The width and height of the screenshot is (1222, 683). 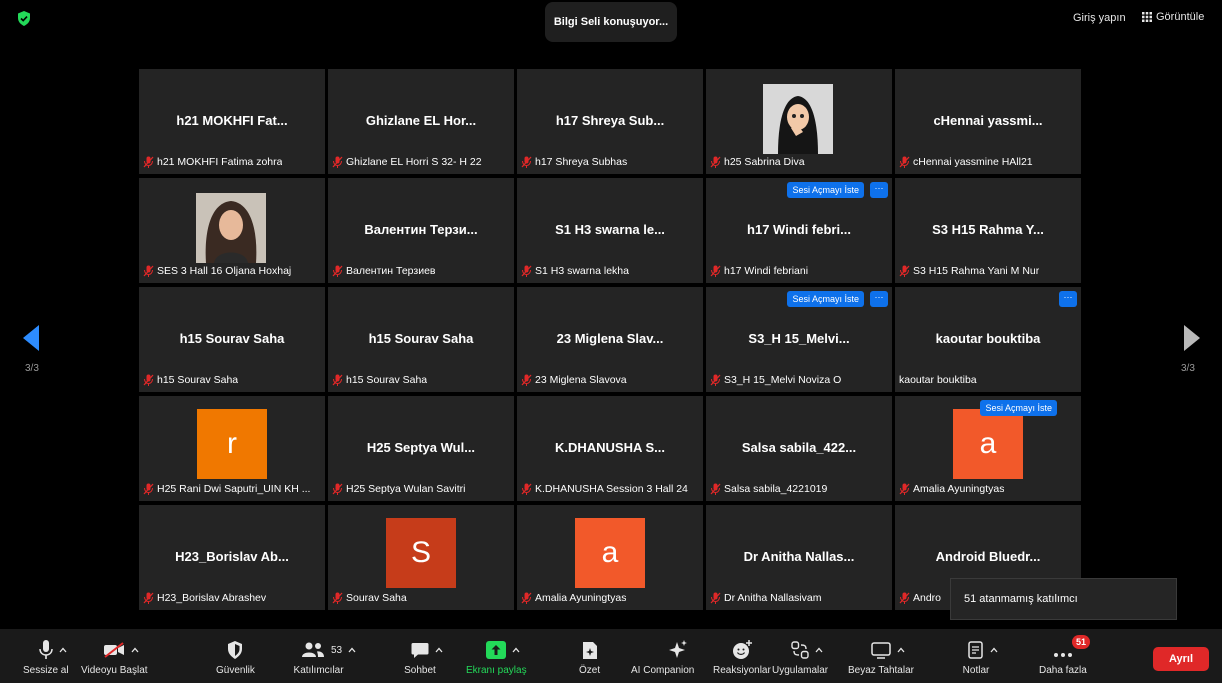 I want to click on smiley-plus-icon, so click(x=742, y=649).